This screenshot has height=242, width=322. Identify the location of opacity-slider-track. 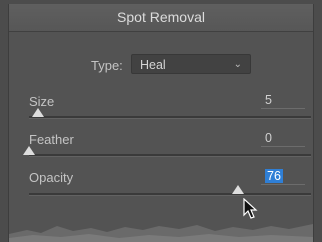
(170, 194).